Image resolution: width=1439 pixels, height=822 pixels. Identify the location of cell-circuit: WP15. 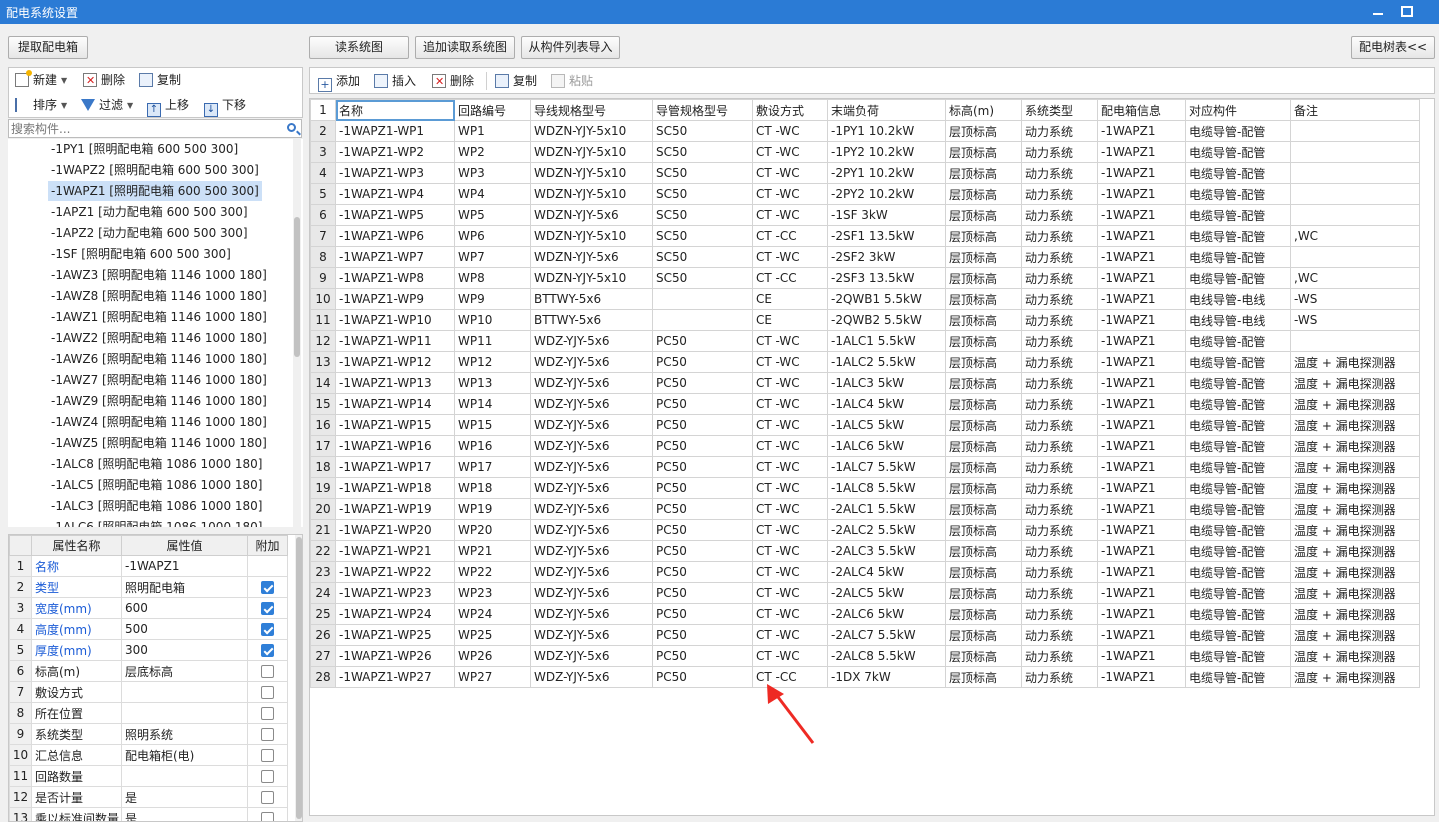
(492, 425).